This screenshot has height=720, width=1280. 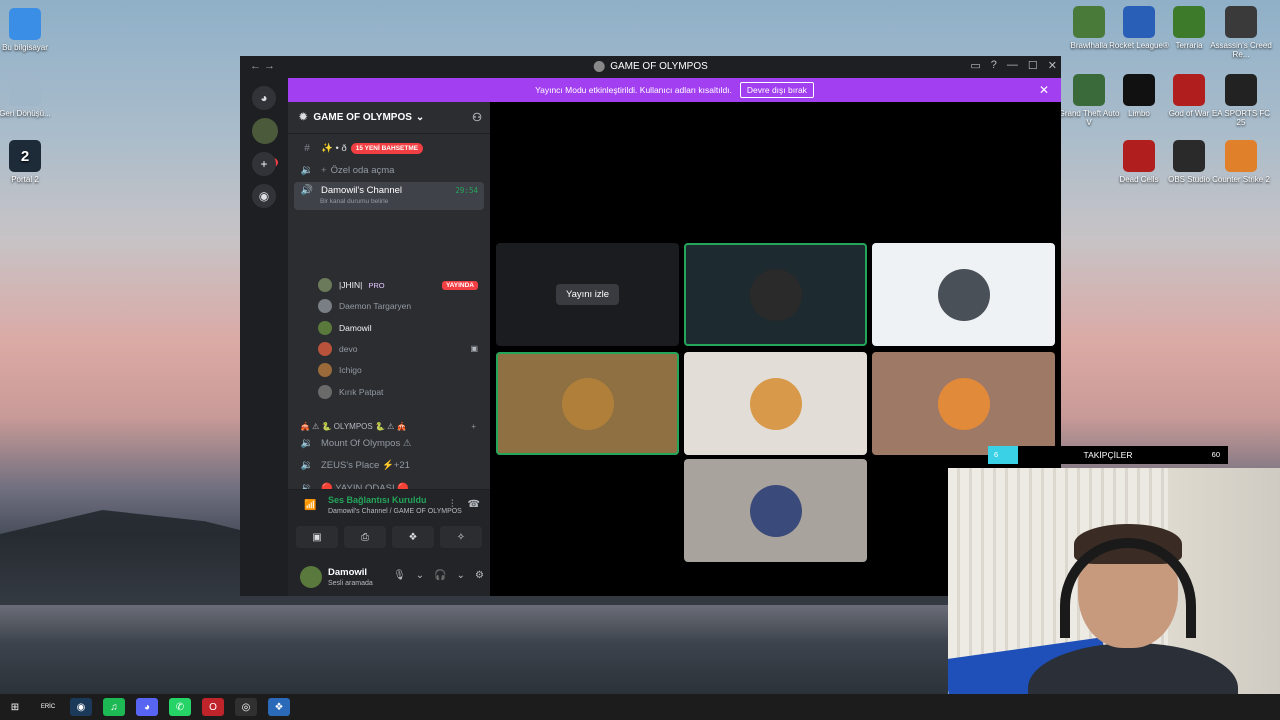 What do you see at coordinates (307, 190) in the screenshot?
I see `voice-speaker-icon: 🔊` at bounding box center [307, 190].